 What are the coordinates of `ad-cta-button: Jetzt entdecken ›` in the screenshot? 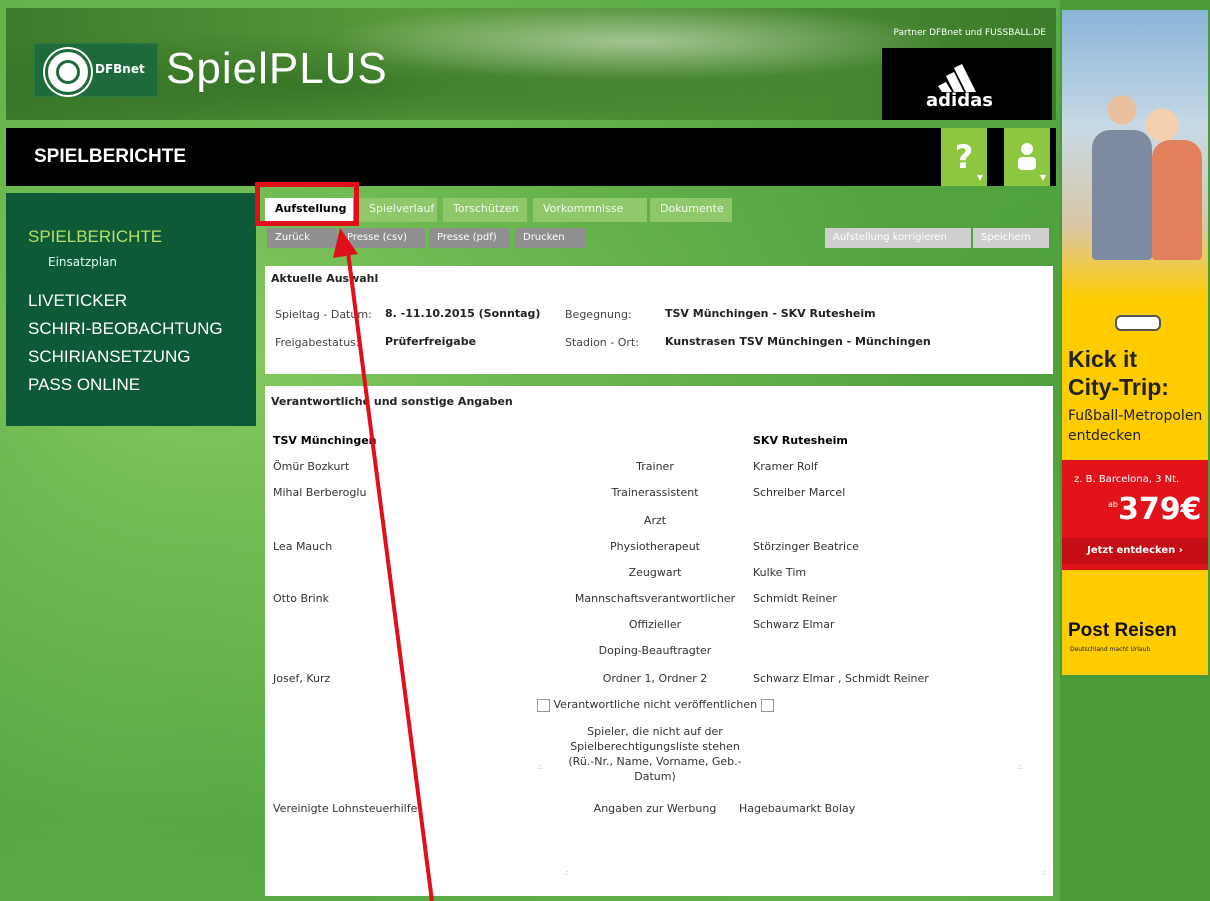 It's located at (1135, 551).